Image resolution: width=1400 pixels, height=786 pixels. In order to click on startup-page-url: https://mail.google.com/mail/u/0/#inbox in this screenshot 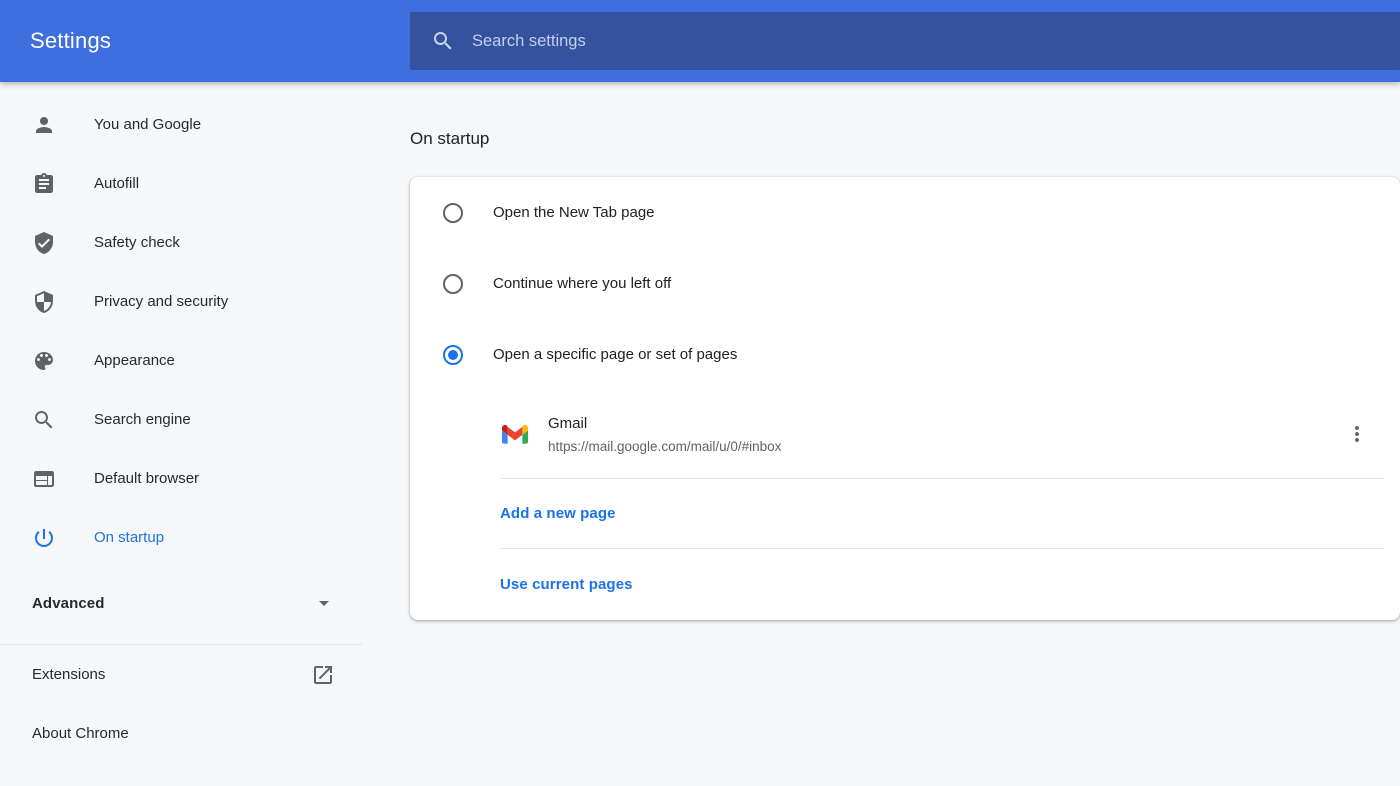, I will do `click(665, 446)`.